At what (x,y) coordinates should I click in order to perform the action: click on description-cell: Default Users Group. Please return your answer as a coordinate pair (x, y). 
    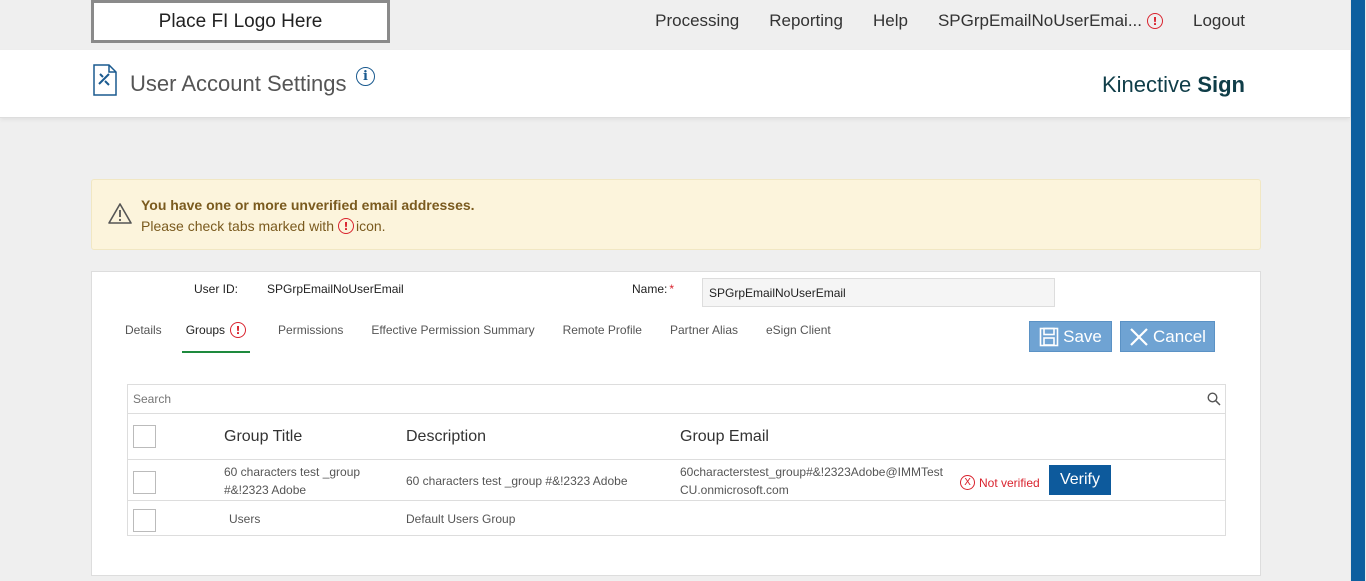
    Looking at the image, I should click on (461, 519).